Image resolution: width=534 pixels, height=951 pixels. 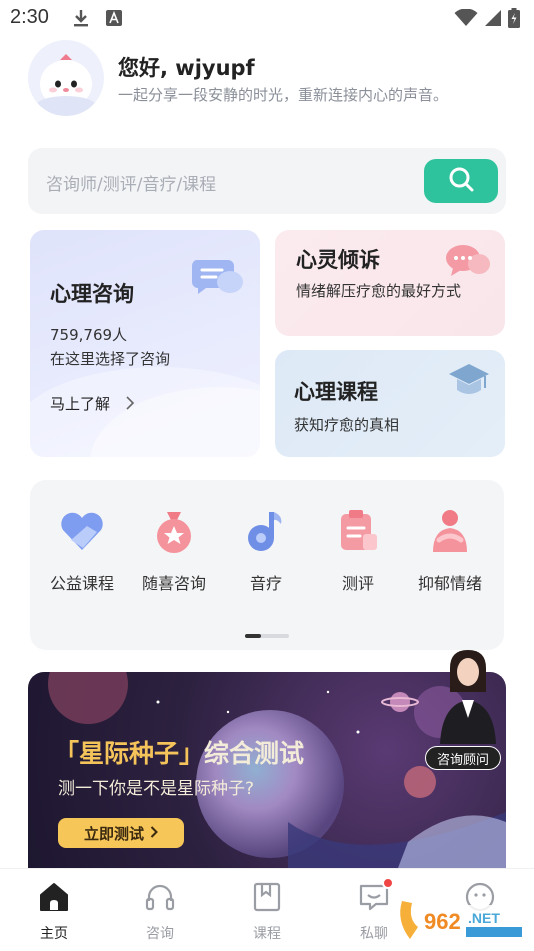 I want to click on greeting-title: 您好, wjyupf, so click(x=186, y=68).